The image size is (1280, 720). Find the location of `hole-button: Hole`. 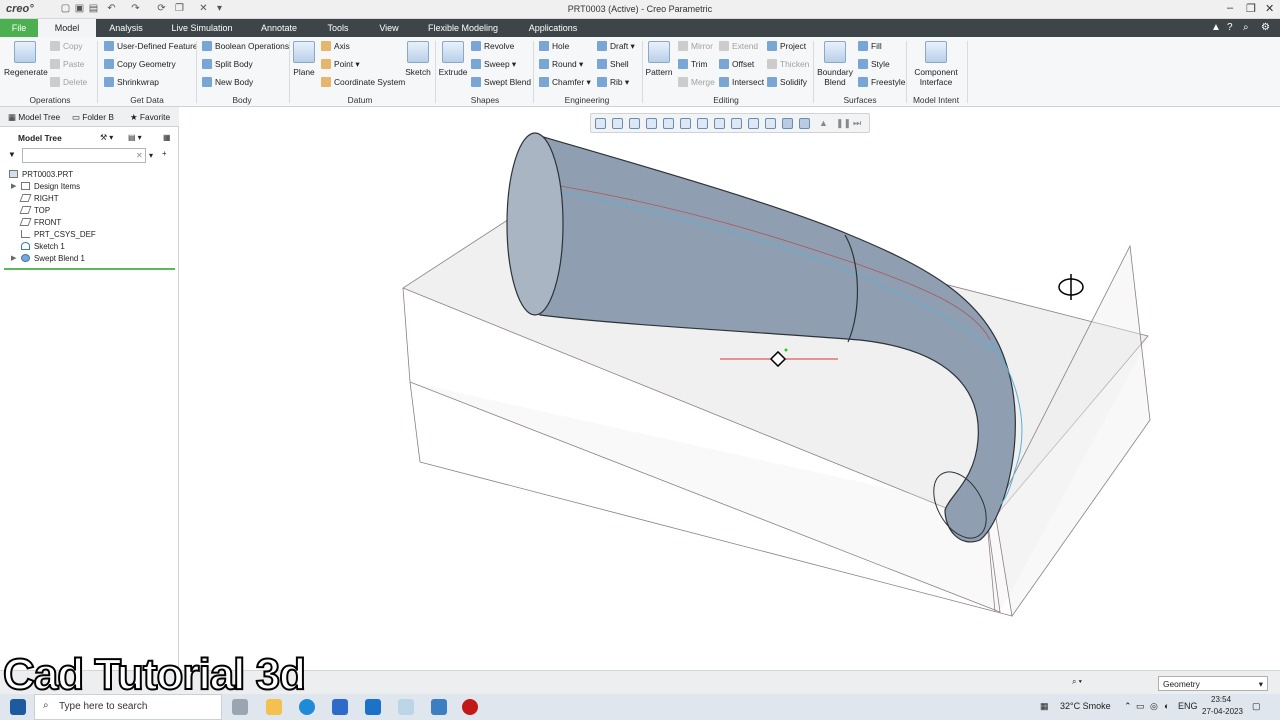

hole-button: Hole is located at coordinates (554, 46).